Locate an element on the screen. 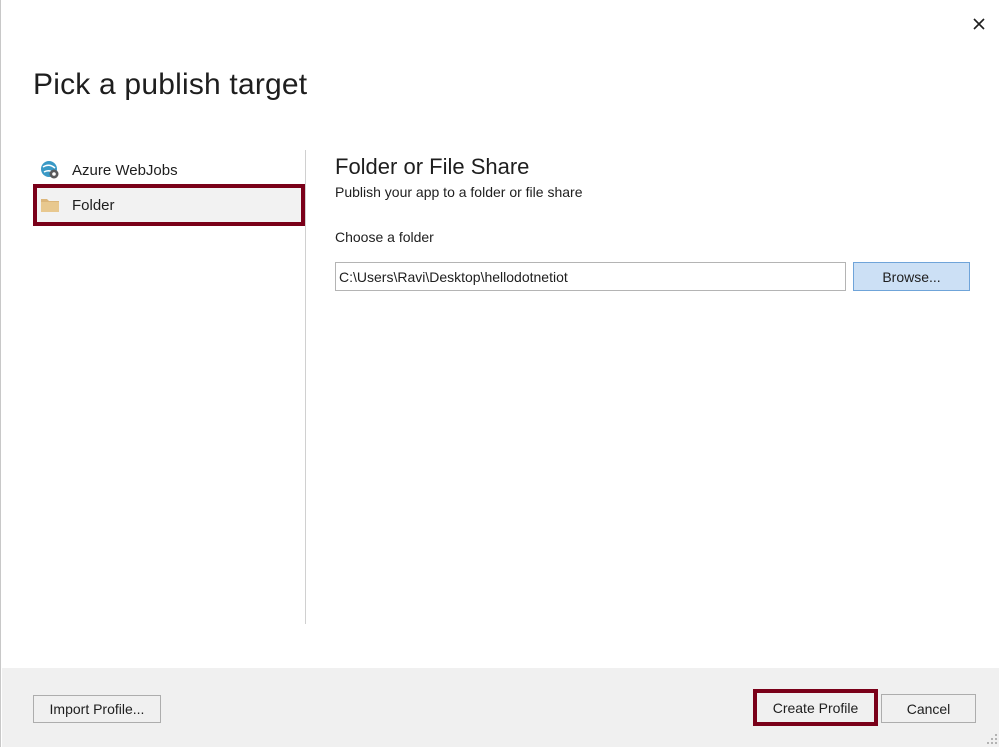 This screenshot has height=747, width=999. create-profile-button: Create Profile is located at coordinates (815, 707).